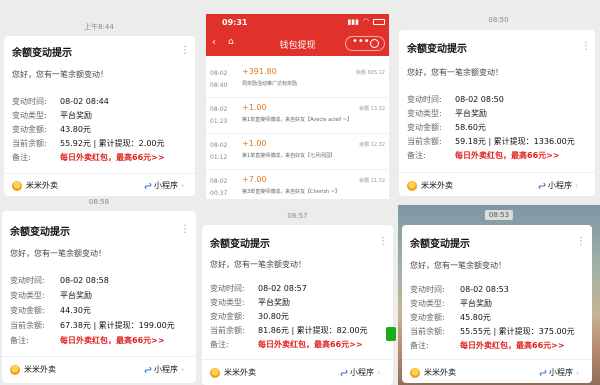 The height and width of the screenshot is (385, 600). What do you see at coordinates (258, 288) in the screenshot?
I see `field-row: 变动时间: 08-02 08:57` at bounding box center [258, 288].